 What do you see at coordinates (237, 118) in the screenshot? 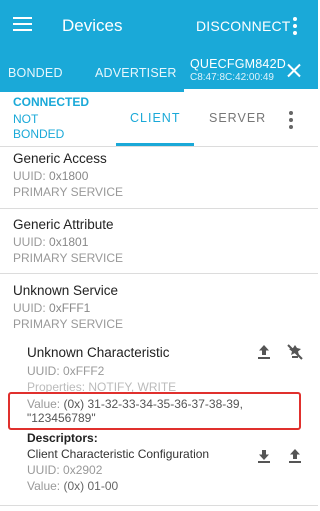
I see `tab-server: SERVER` at bounding box center [237, 118].